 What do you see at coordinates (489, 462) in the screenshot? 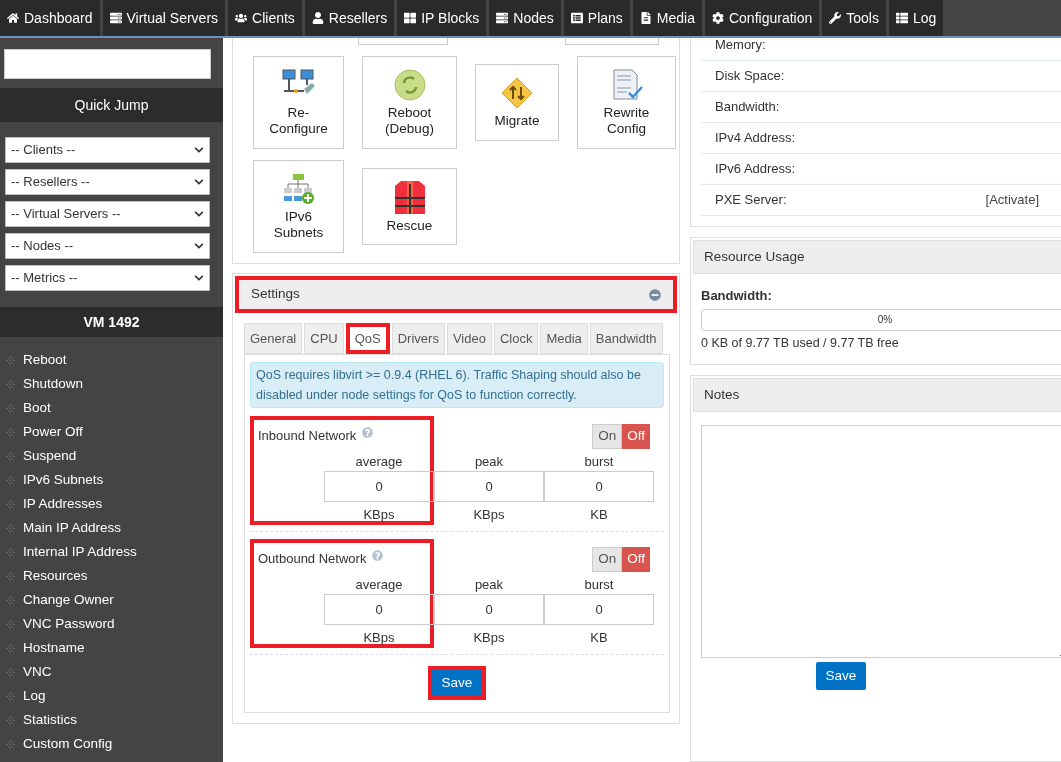
I see `column-header: peak` at bounding box center [489, 462].